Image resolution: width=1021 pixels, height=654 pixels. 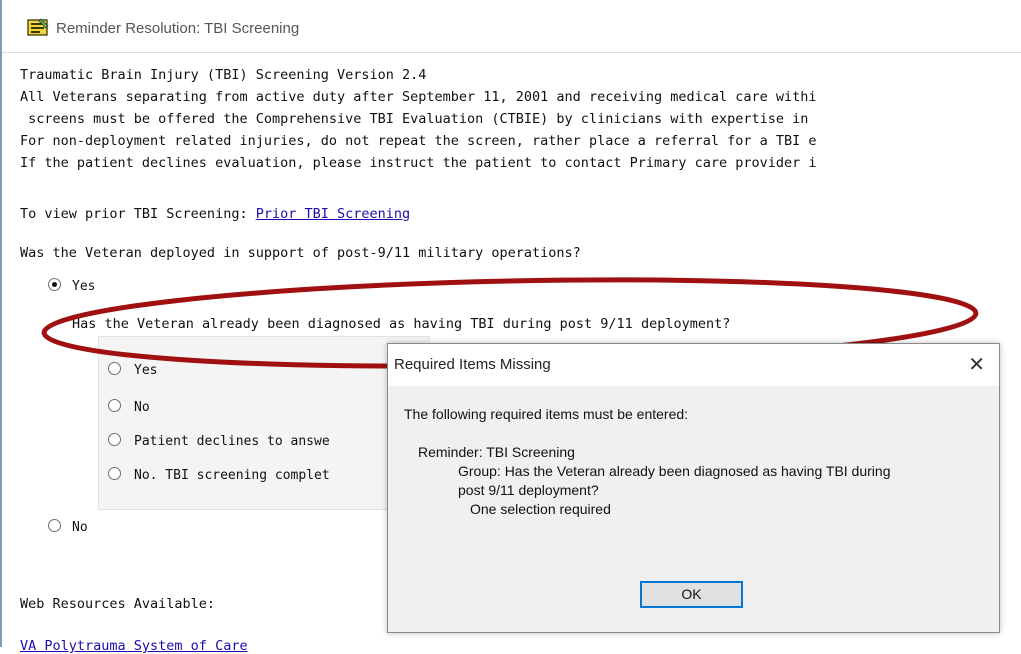 What do you see at coordinates (528, 490) in the screenshot?
I see `dialog-group-line-2: post 9/11 deployment?` at bounding box center [528, 490].